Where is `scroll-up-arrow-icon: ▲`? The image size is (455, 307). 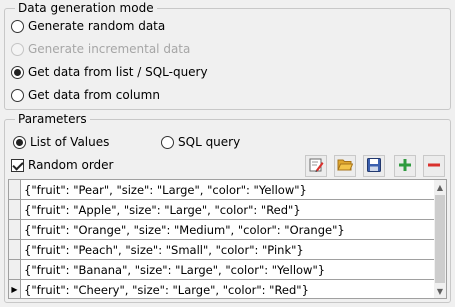
scroll-up-arrow-icon: ▲ is located at coordinates (440, 187).